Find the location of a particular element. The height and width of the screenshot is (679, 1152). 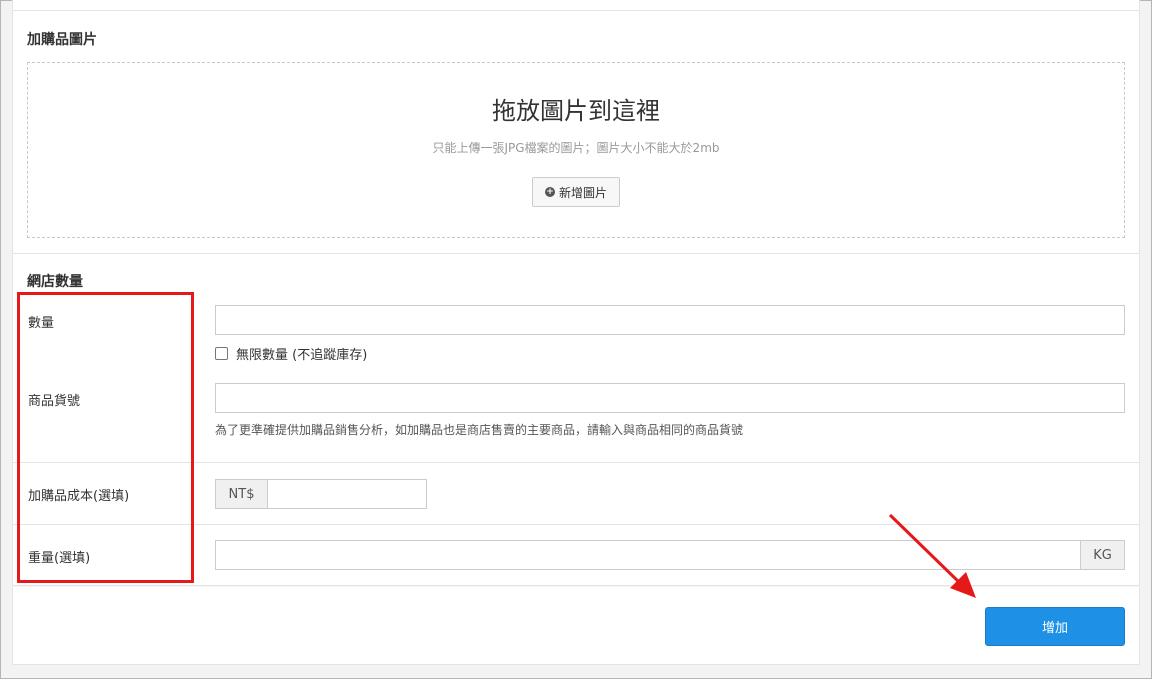

unlimited-checkbox is located at coordinates (221, 353).